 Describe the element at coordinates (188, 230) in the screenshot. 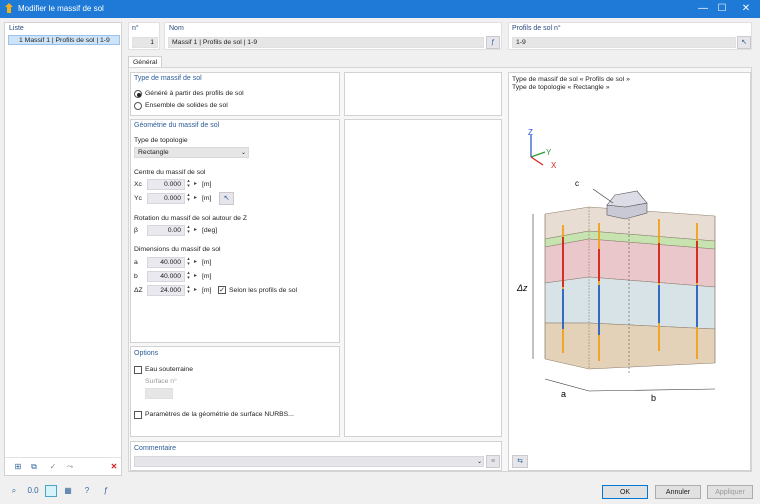

I see `beta-stepper: ▴ ▾` at that location.